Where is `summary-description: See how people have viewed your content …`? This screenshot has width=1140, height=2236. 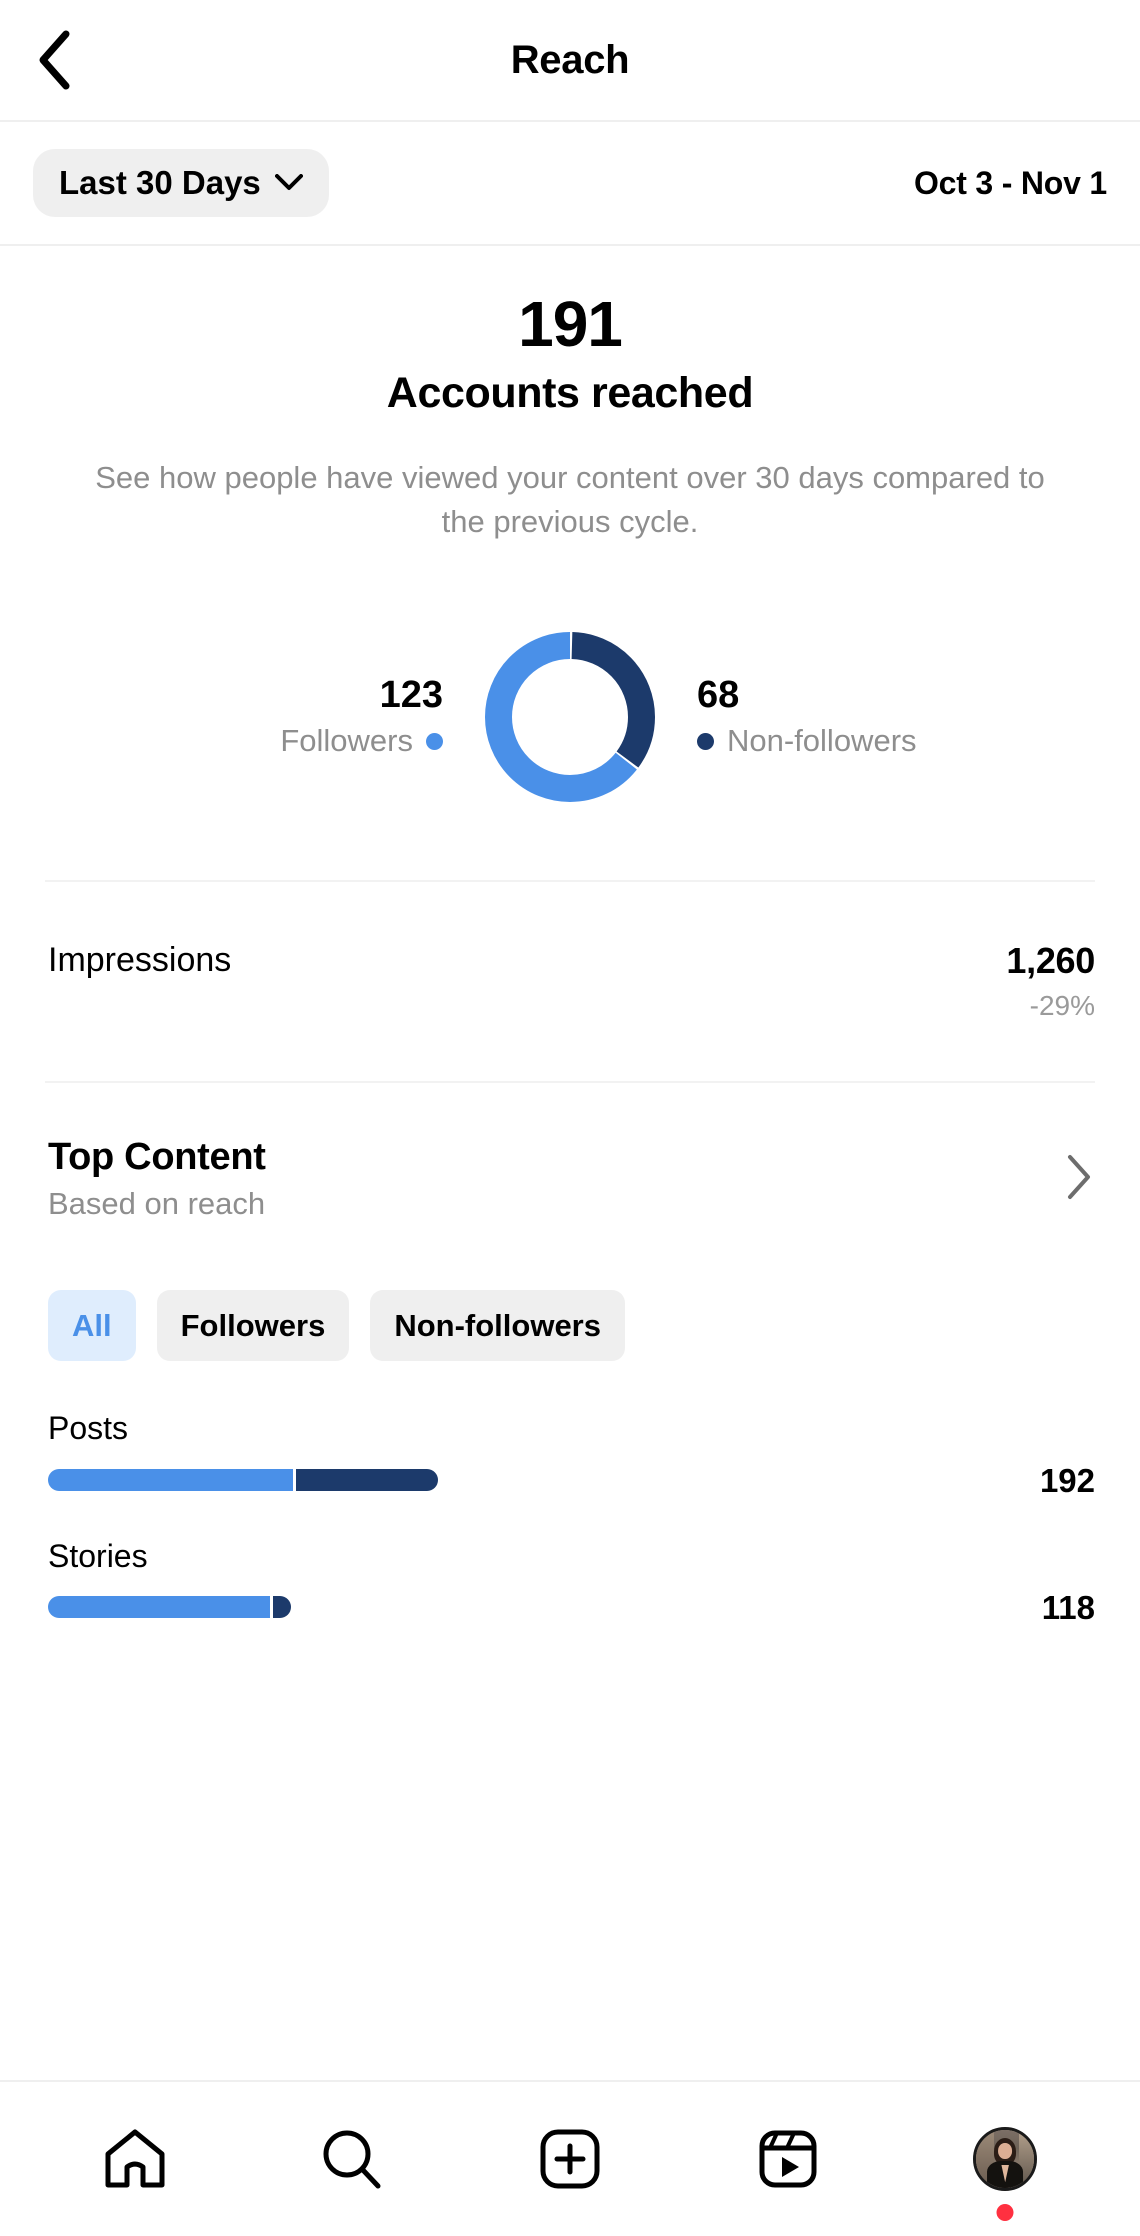 summary-description: See how people have viewed your content … is located at coordinates (570, 499).